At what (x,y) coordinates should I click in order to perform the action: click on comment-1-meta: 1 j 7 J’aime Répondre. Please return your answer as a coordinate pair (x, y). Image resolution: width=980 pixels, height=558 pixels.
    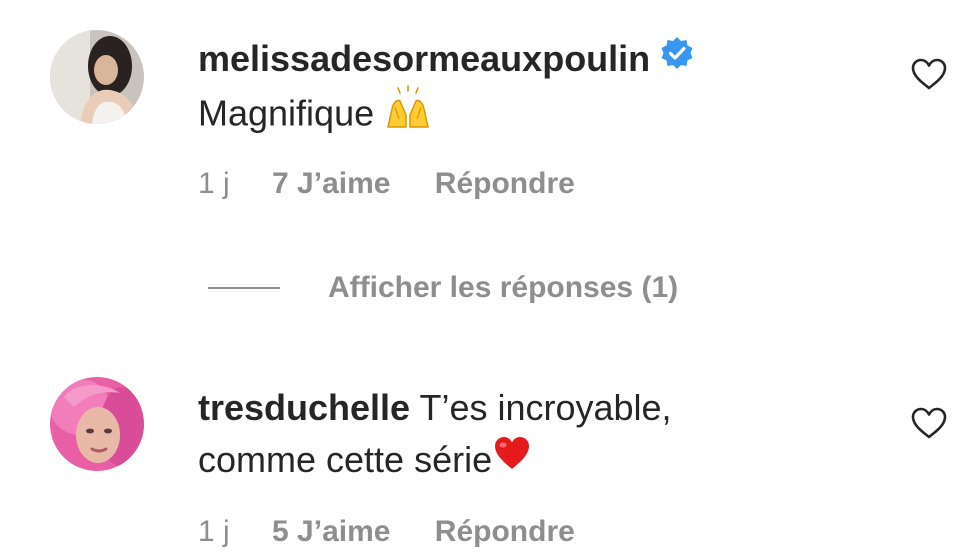
    Looking at the image, I should click on (386, 184).